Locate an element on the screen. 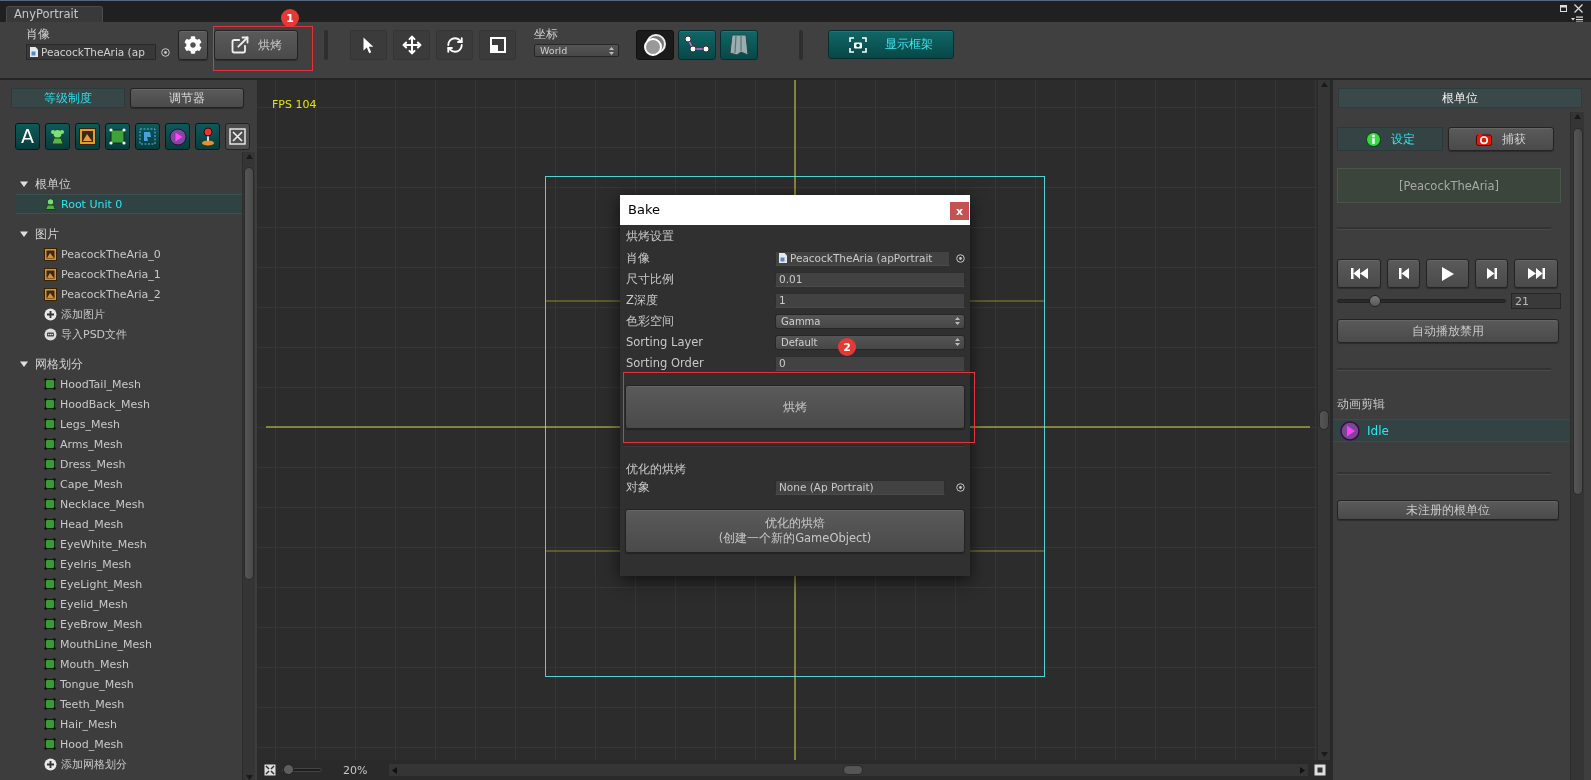 The height and width of the screenshot is (780, 1591). mode-tab: 捕获 is located at coordinates (1501, 139).